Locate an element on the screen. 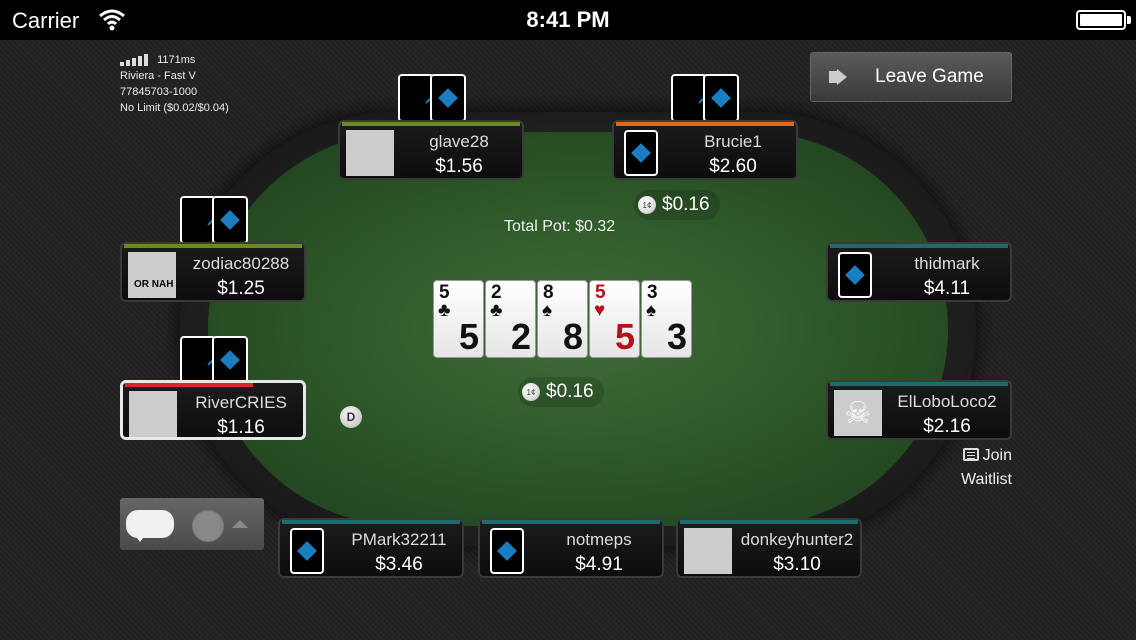 The width and height of the screenshot is (1136, 640). clock: 8:41 PM is located at coordinates (568, 19).